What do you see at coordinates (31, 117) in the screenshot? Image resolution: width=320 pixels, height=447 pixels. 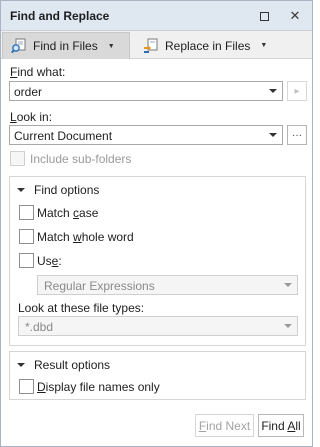 I see `look-in-label: Look in:` at bounding box center [31, 117].